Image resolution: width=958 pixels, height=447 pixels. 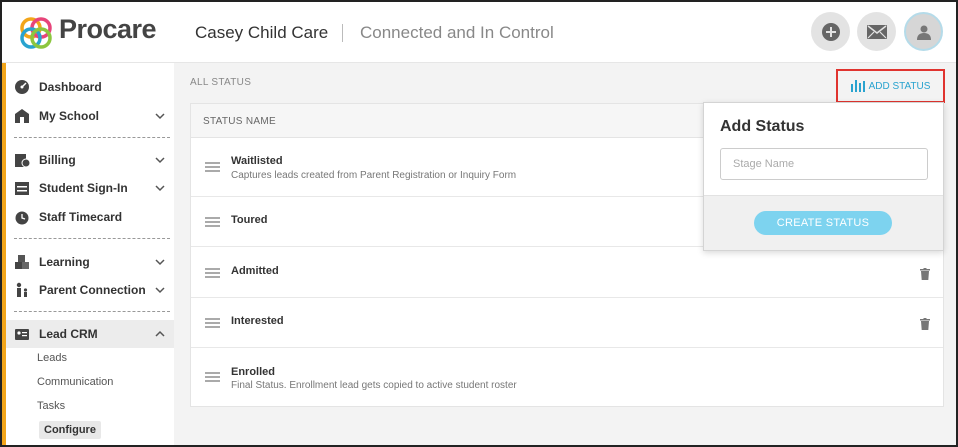 I want to click on parent-icon, so click(x=22, y=289).